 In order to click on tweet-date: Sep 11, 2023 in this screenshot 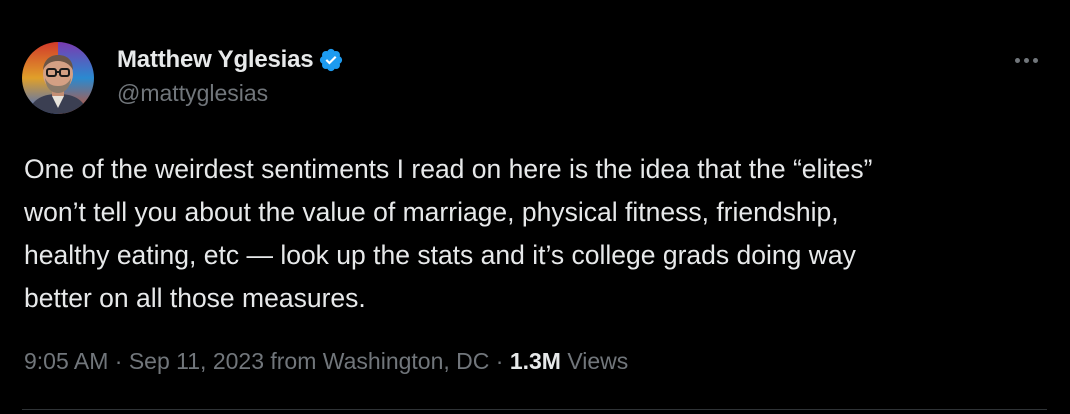, I will do `click(196, 361)`.